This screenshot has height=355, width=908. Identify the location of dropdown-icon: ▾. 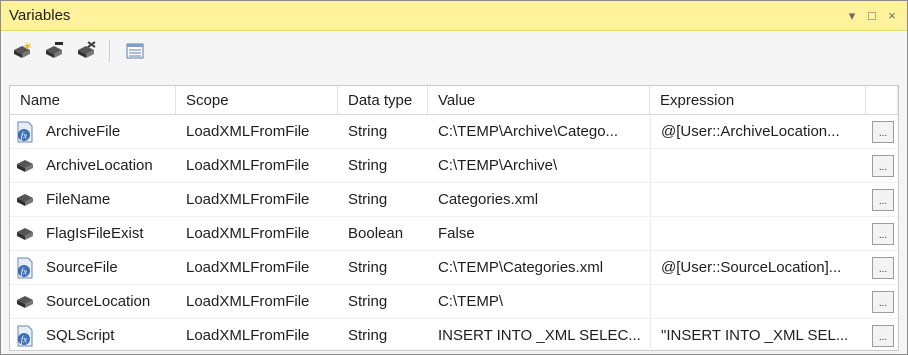
(852, 16).